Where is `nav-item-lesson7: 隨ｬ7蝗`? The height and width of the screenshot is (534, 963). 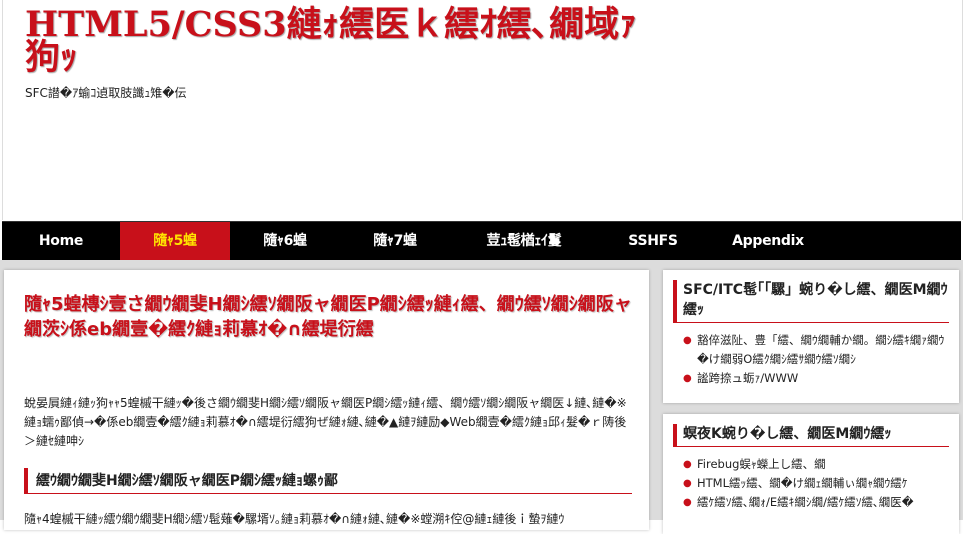
nav-item-lesson7: 隨ｬ7蝗 is located at coordinates (395, 241).